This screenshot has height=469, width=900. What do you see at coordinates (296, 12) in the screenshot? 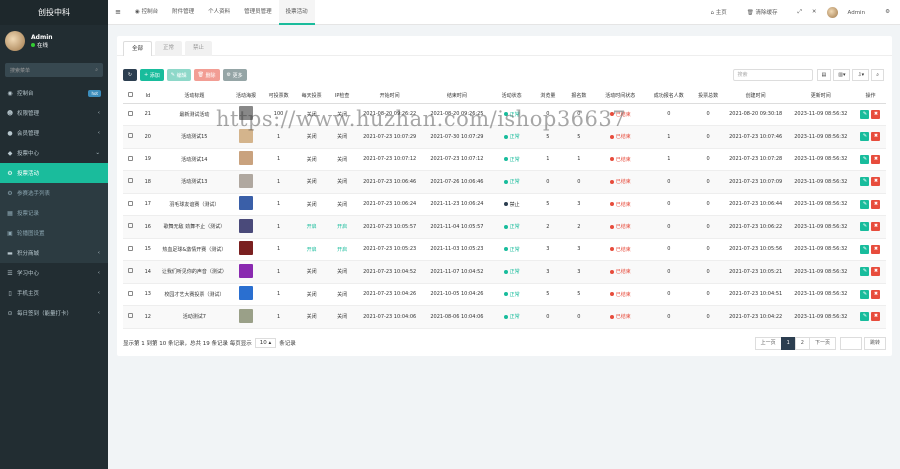
I see `top-tab: 投票活动` at bounding box center [296, 12].